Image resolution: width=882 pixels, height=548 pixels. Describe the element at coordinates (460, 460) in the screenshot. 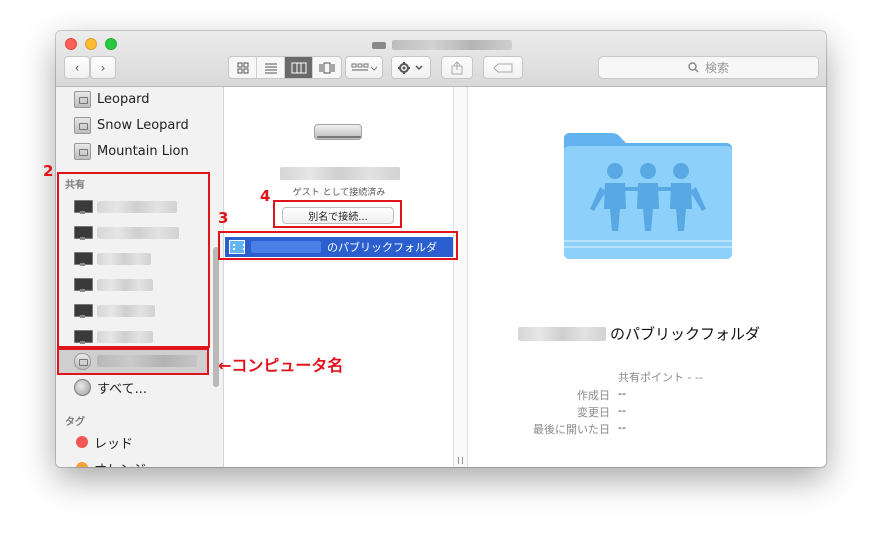

I see `column-resize-handle` at that location.